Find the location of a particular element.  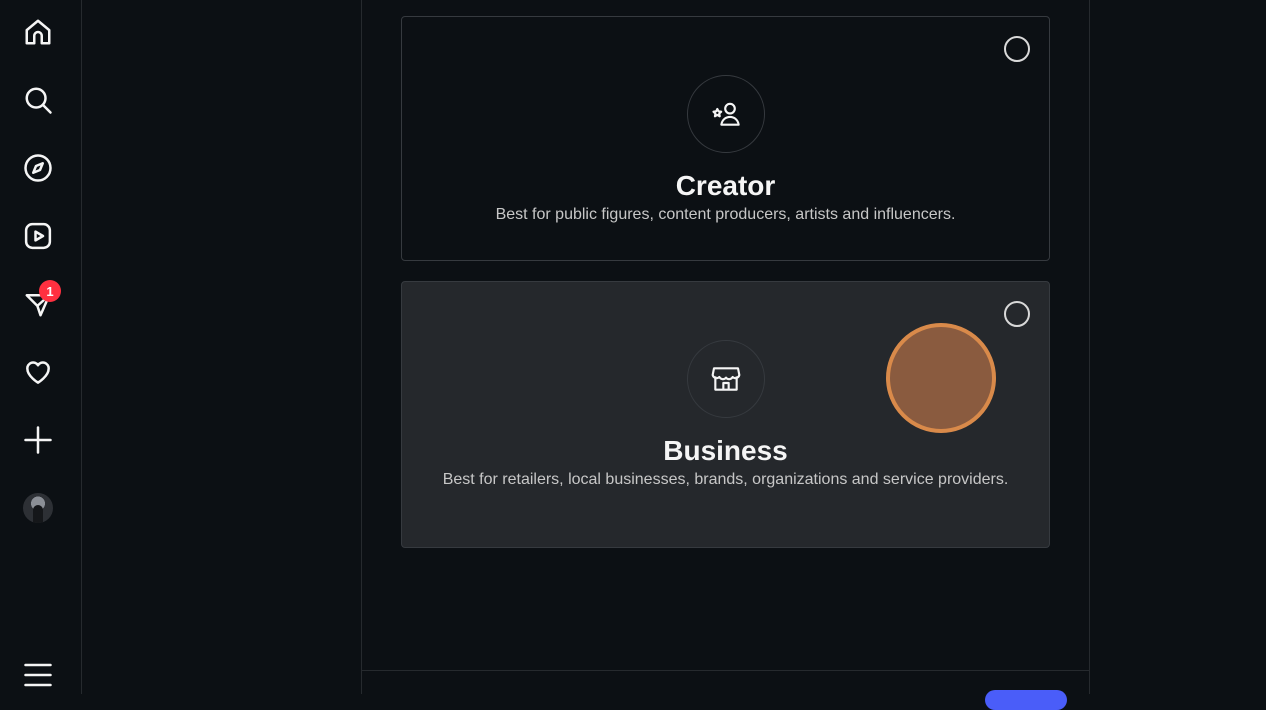

panel-footer-divider is located at coordinates (725, 670).